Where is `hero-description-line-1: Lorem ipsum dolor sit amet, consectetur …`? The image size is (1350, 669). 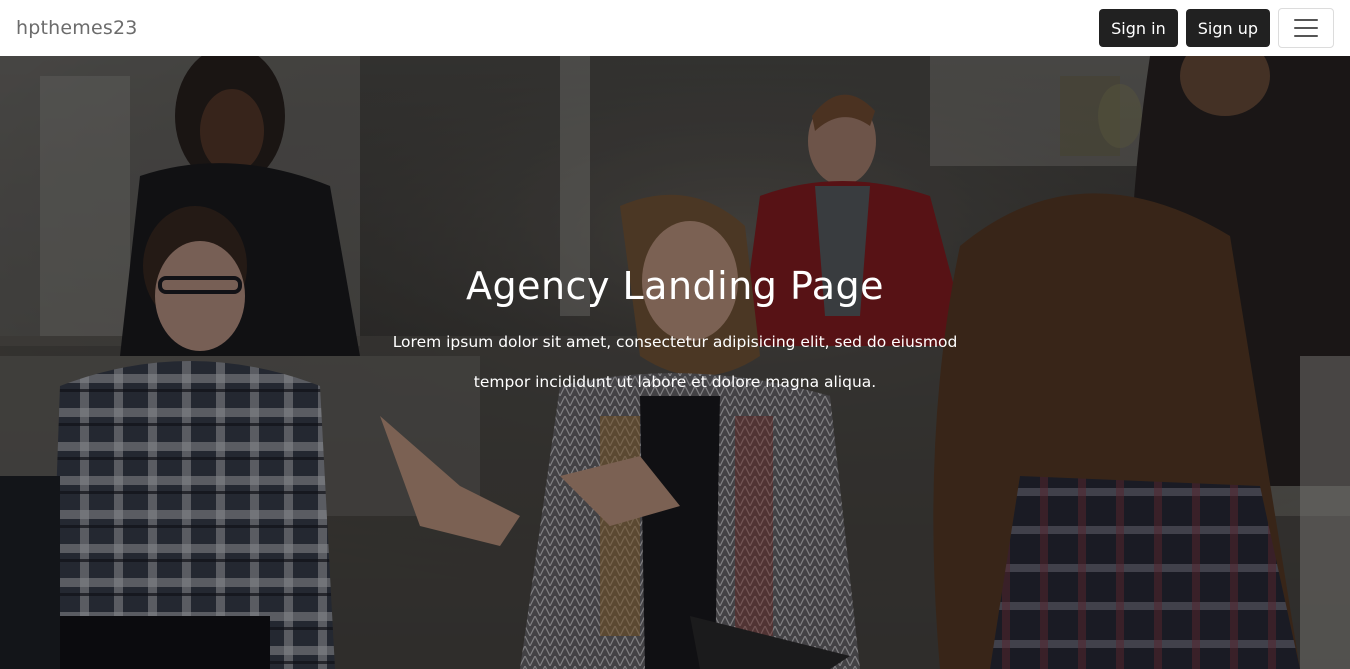 hero-description-line-1: Lorem ipsum dolor sit amet, consectetur … is located at coordinates (675, 342).